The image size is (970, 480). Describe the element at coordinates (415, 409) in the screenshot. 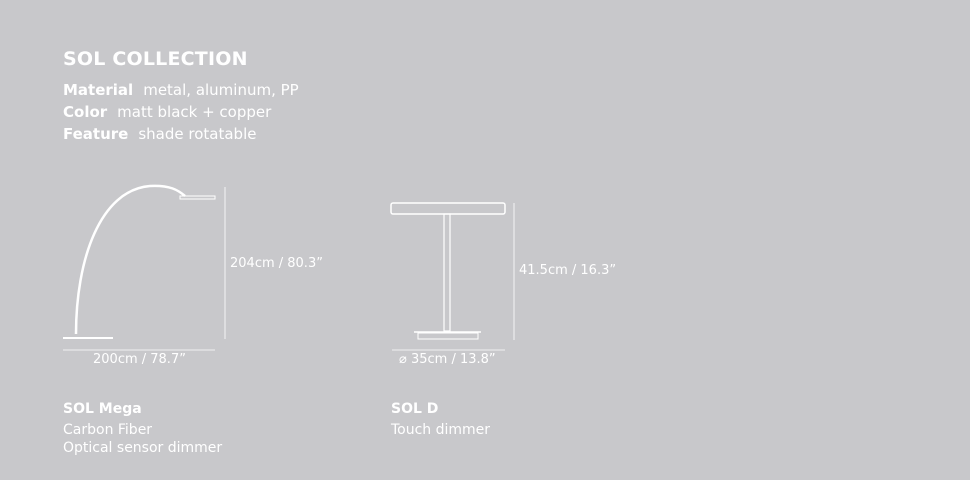

I see `d-name: SOL D` at that location.